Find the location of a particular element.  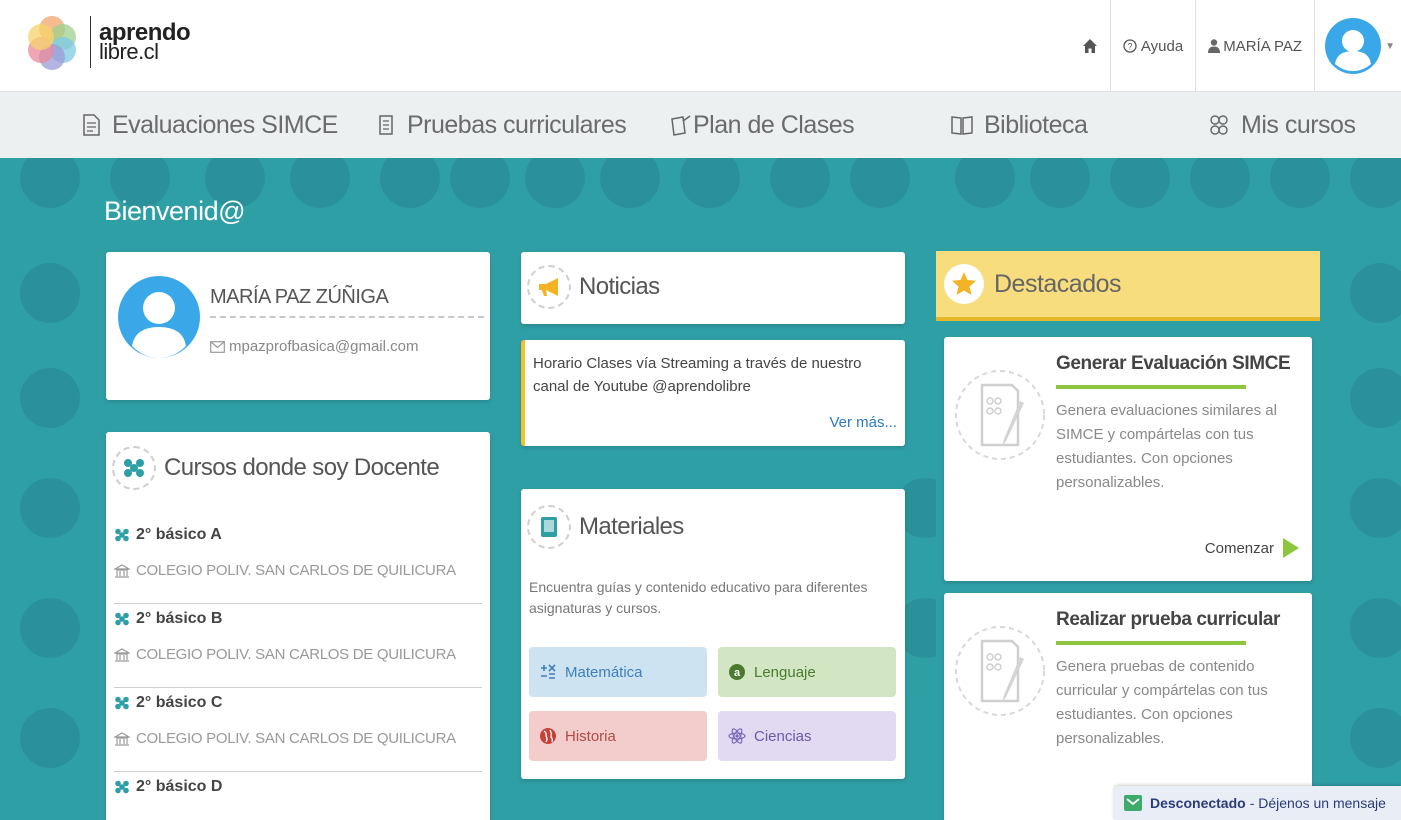

nav-evaluaciones-simce: Evaluaciones SIMCE is located at coordinates (209, 125).